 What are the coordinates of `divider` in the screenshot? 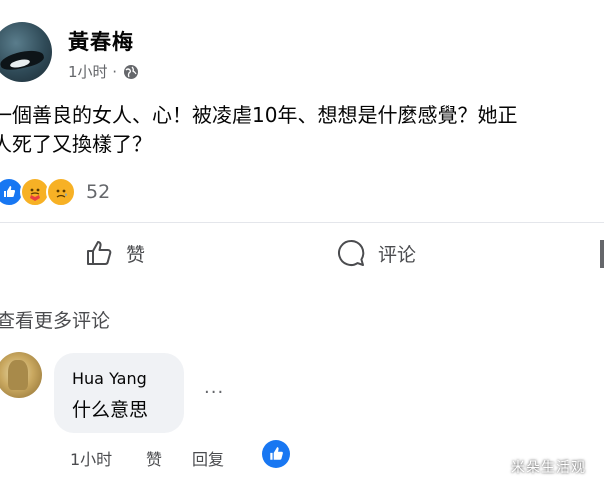 It's located at (302, 222).